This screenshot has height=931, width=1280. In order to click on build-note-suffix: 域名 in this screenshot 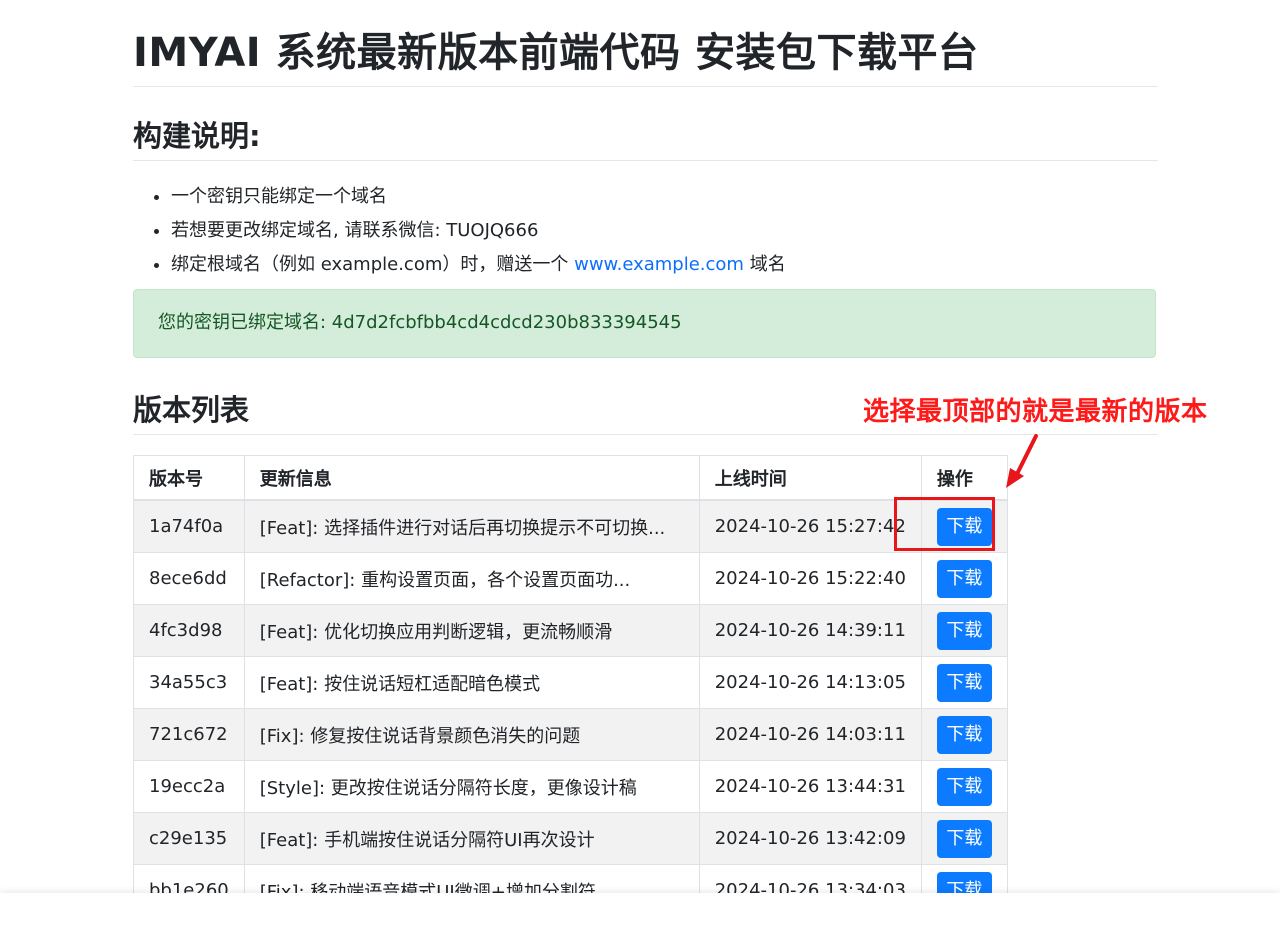, I will do `click(764, 264)`.